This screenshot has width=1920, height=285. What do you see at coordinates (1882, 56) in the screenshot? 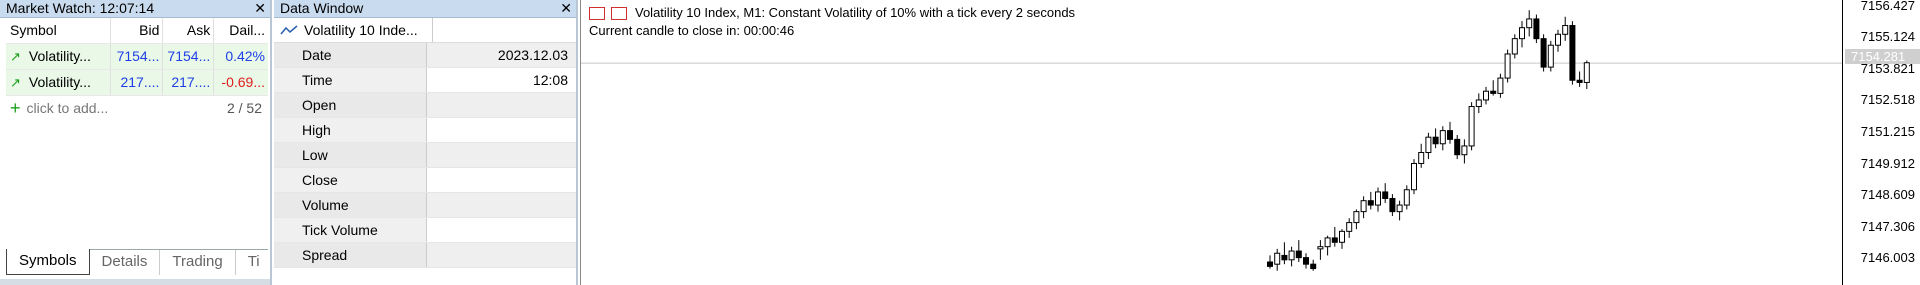
I see `current-price-tag: 7154.281` at bounding box center [1882, 56].